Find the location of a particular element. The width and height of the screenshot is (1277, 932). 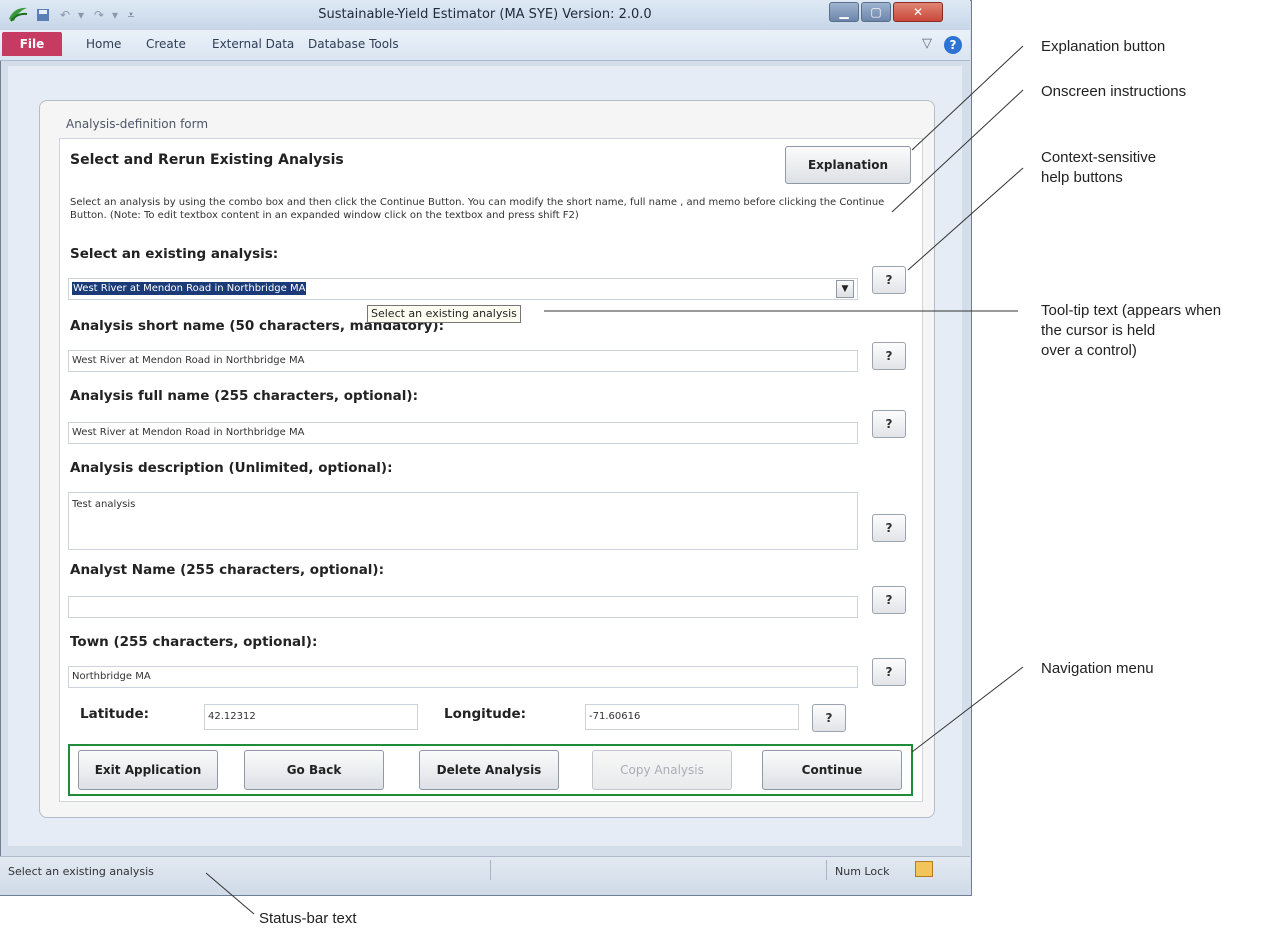

callout-onscreen-instructions: Onscreen instructions is located at coordinates (1114, 91).